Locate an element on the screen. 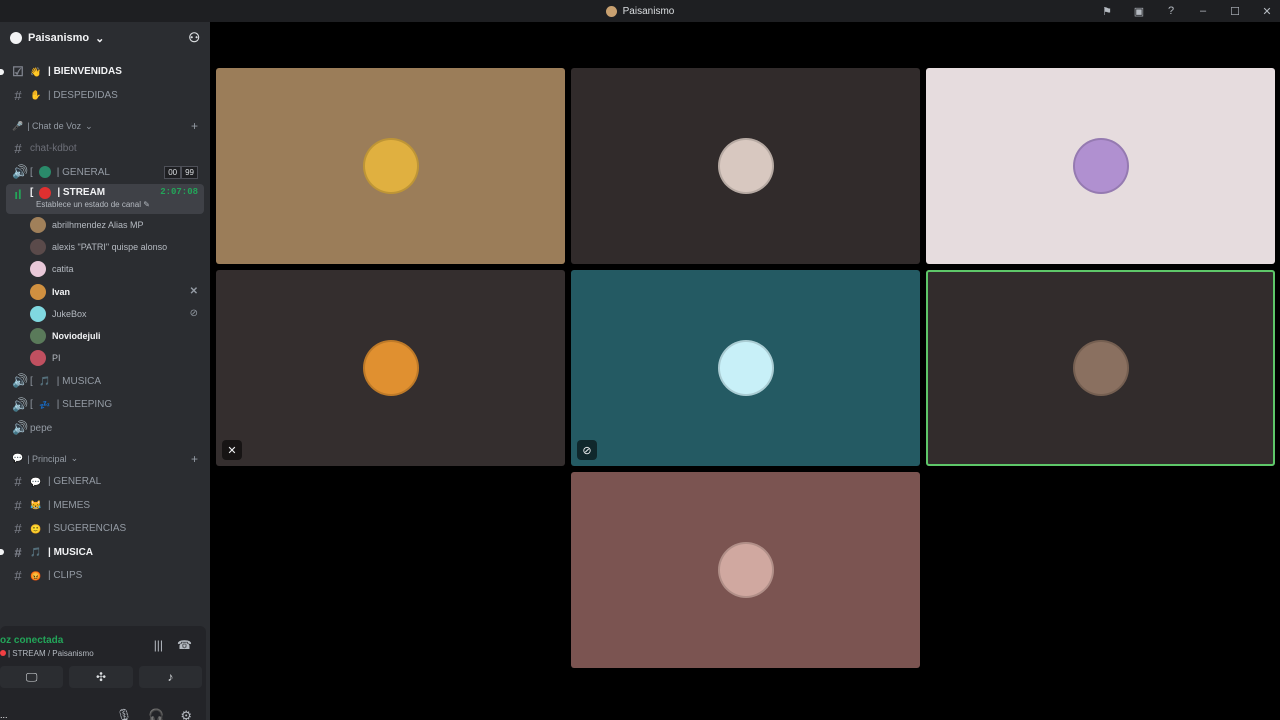 The width and height of the screenshot is (1280, 720). voice-member: alexis "PATRI" quispe alonso is located at coordinates (105, 247).